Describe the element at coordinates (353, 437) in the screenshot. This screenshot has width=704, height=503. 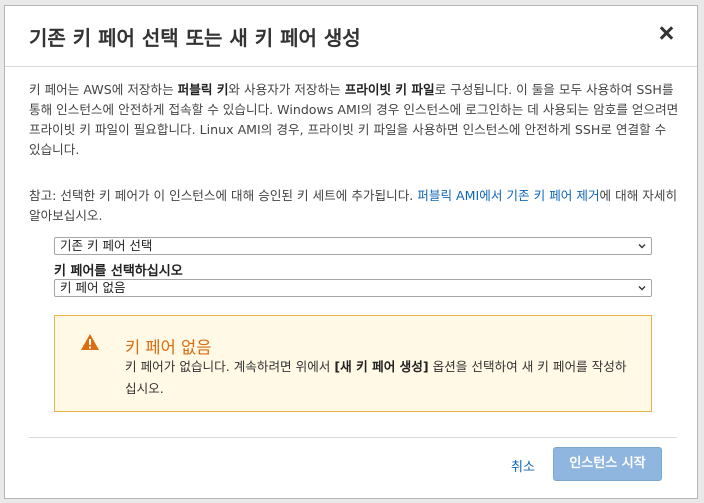
I see `footer-divider` at that location.